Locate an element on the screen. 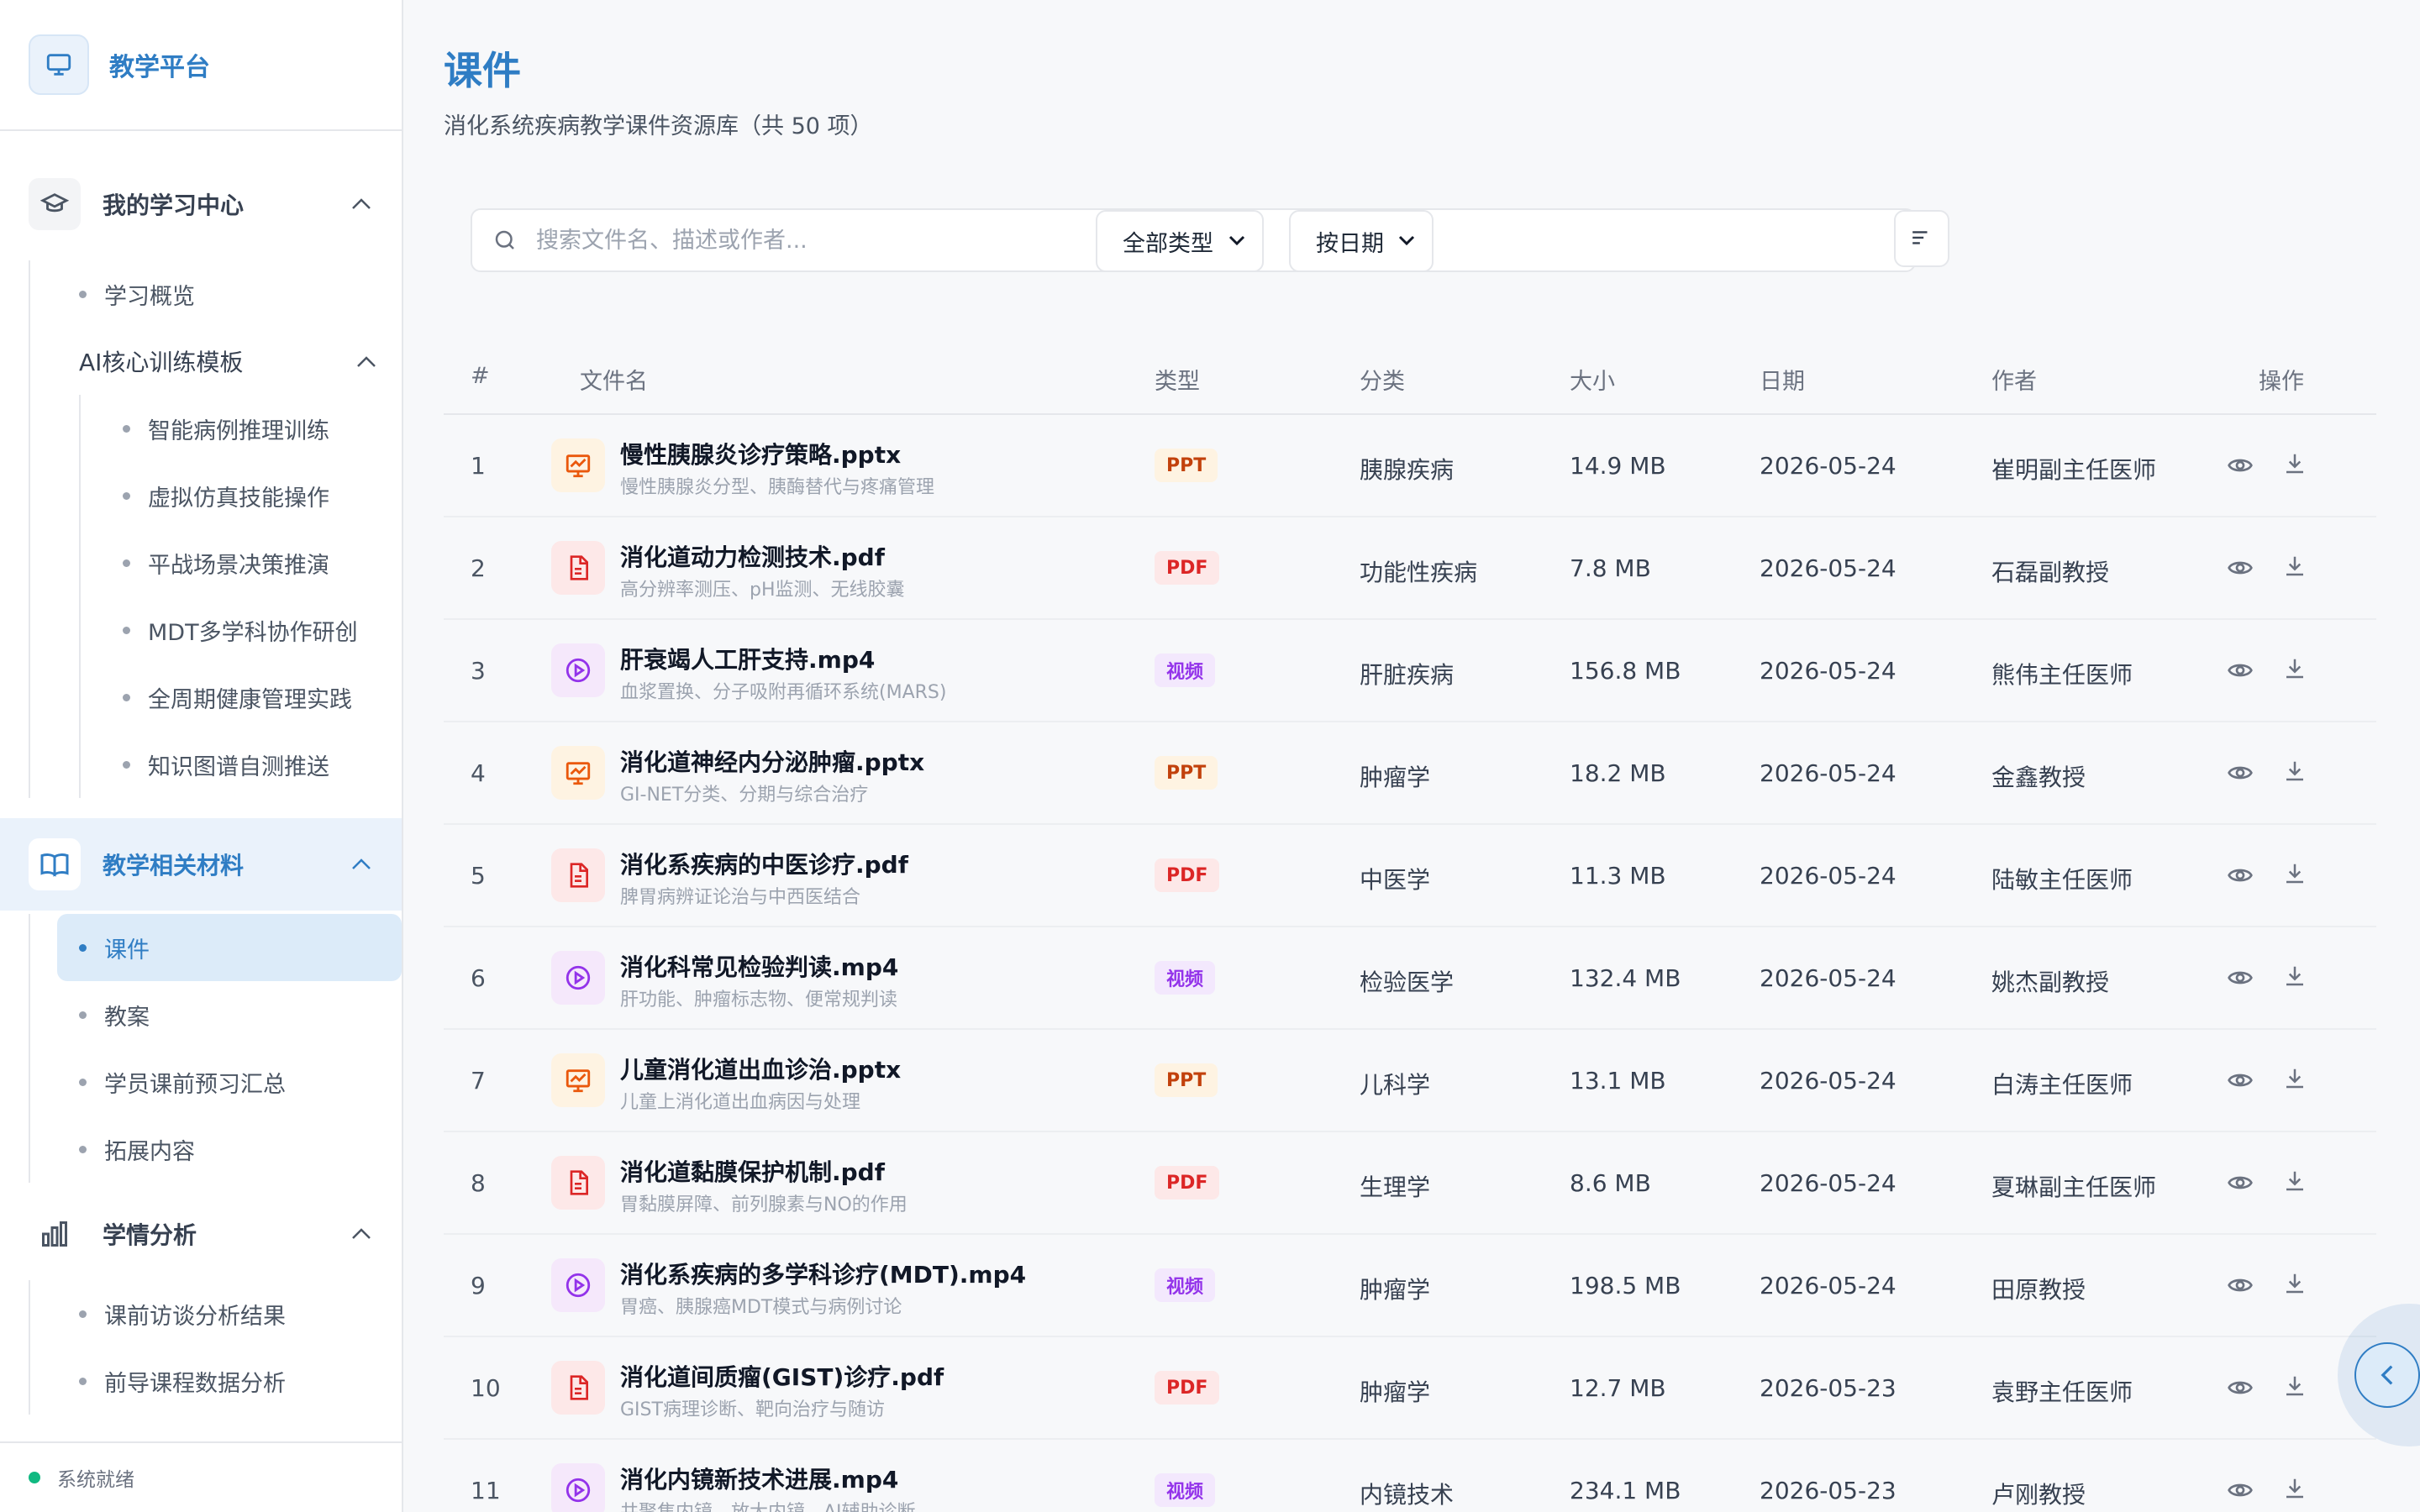 Image resolution: width=2420 pixels, height=1512 pixels. file-name: 消化道神经内分泌肿瘤.pptx is located at coordinates (772, 761).